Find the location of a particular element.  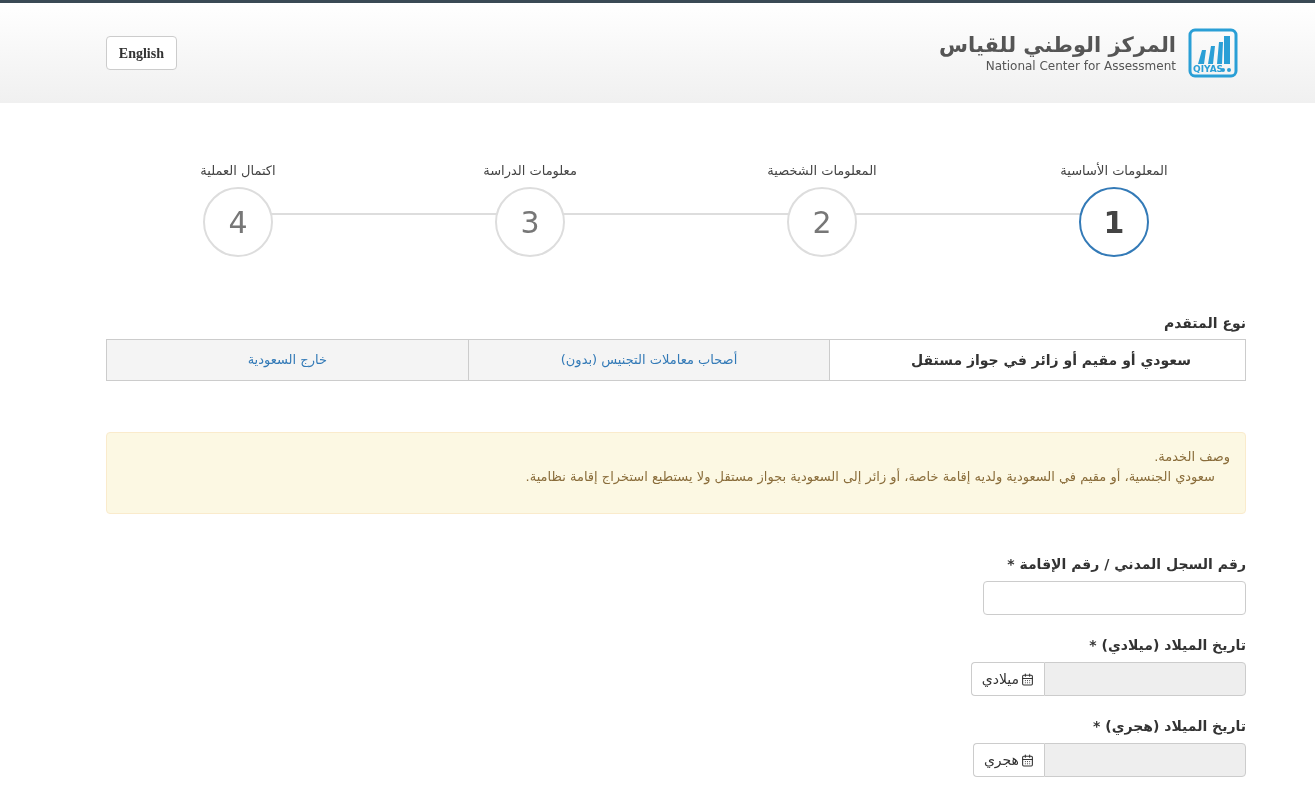

logo-english-text: National Center for Assessment is located at coordinates (1080, 66).